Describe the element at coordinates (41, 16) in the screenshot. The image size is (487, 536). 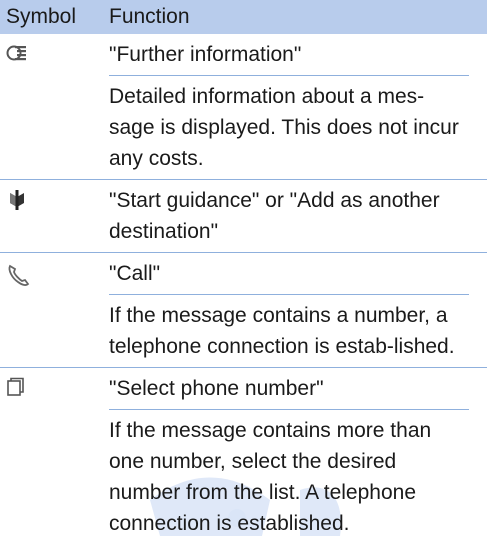
I see `header-symbol: Symbol` at that location.